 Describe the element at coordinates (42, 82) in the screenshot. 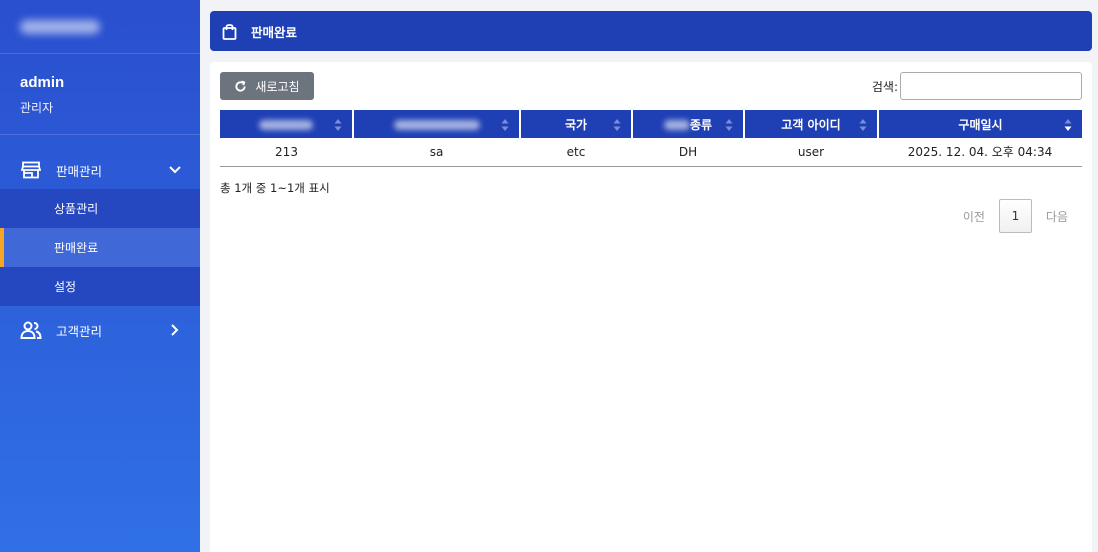

I see `user-name: admin` at that location.